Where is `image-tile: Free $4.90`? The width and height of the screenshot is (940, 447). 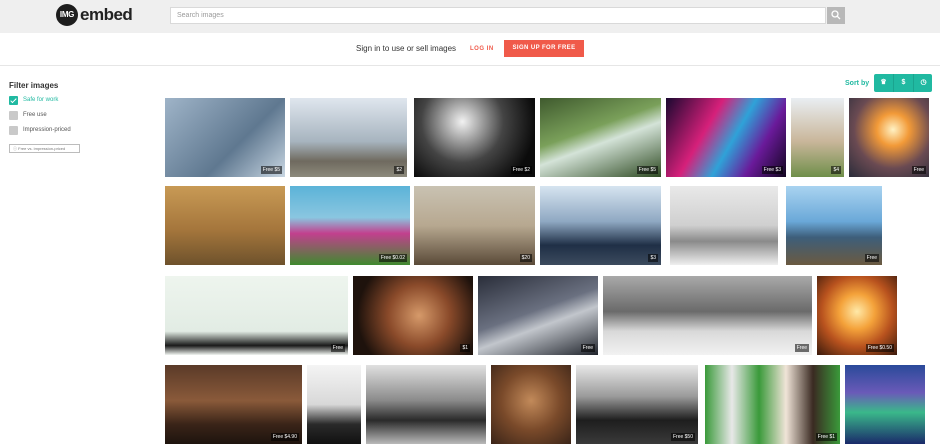 image-tile: Free $4.90 is located at coordinates (233, 404).